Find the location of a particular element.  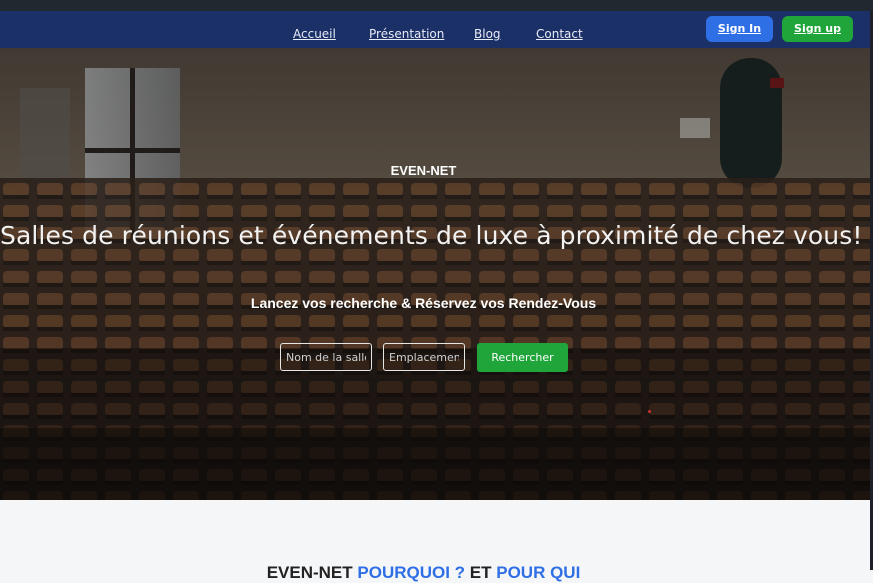

location-input is located at coordinates (424, 357).